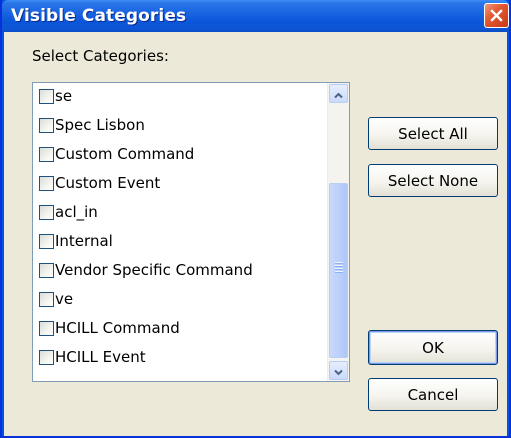 This screenshot has height=438, width=511. Describe the element at coordinates (64, 299) in the screenshot. I see `list-item-label: ve` at that location.